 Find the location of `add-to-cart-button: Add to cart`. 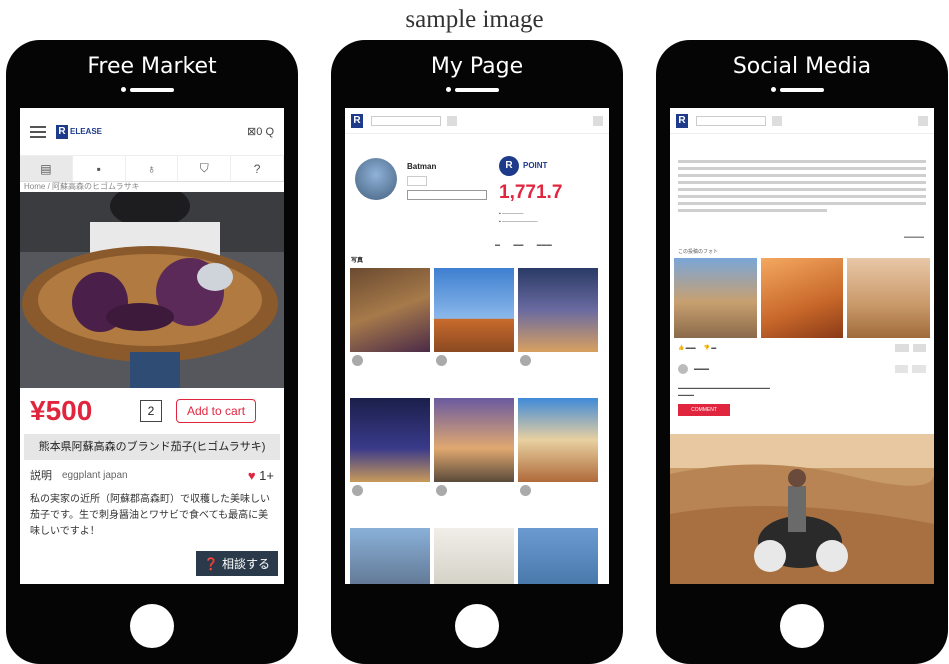

add-to-cart-button: Add to cart is located at coordinates (216, 411).